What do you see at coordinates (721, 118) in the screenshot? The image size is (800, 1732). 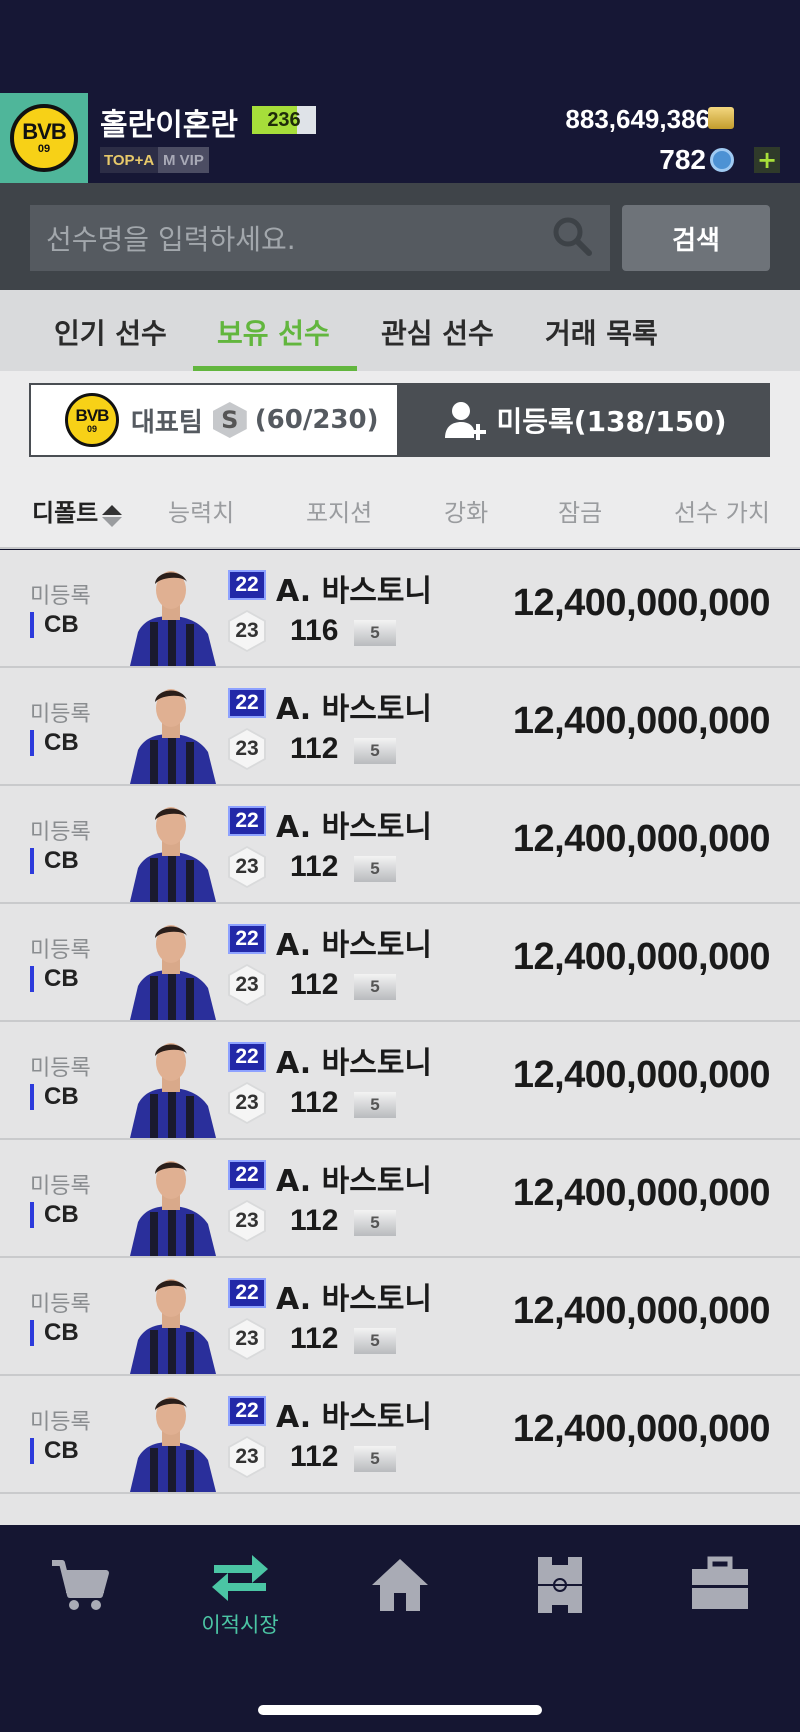 I see `bp-coin-icon` at bounding box center [721, 118].